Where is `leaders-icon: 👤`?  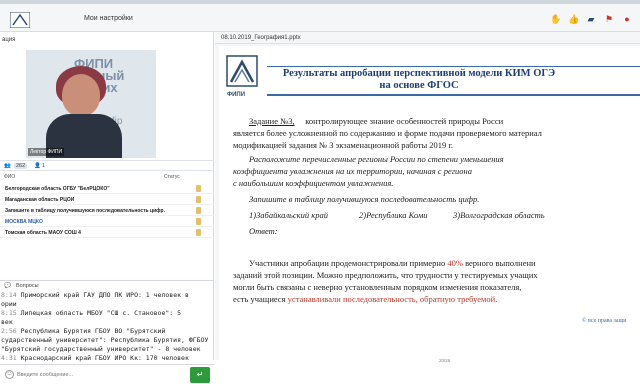 leaders-icon: 👤 is located at coordinates (37, 166).